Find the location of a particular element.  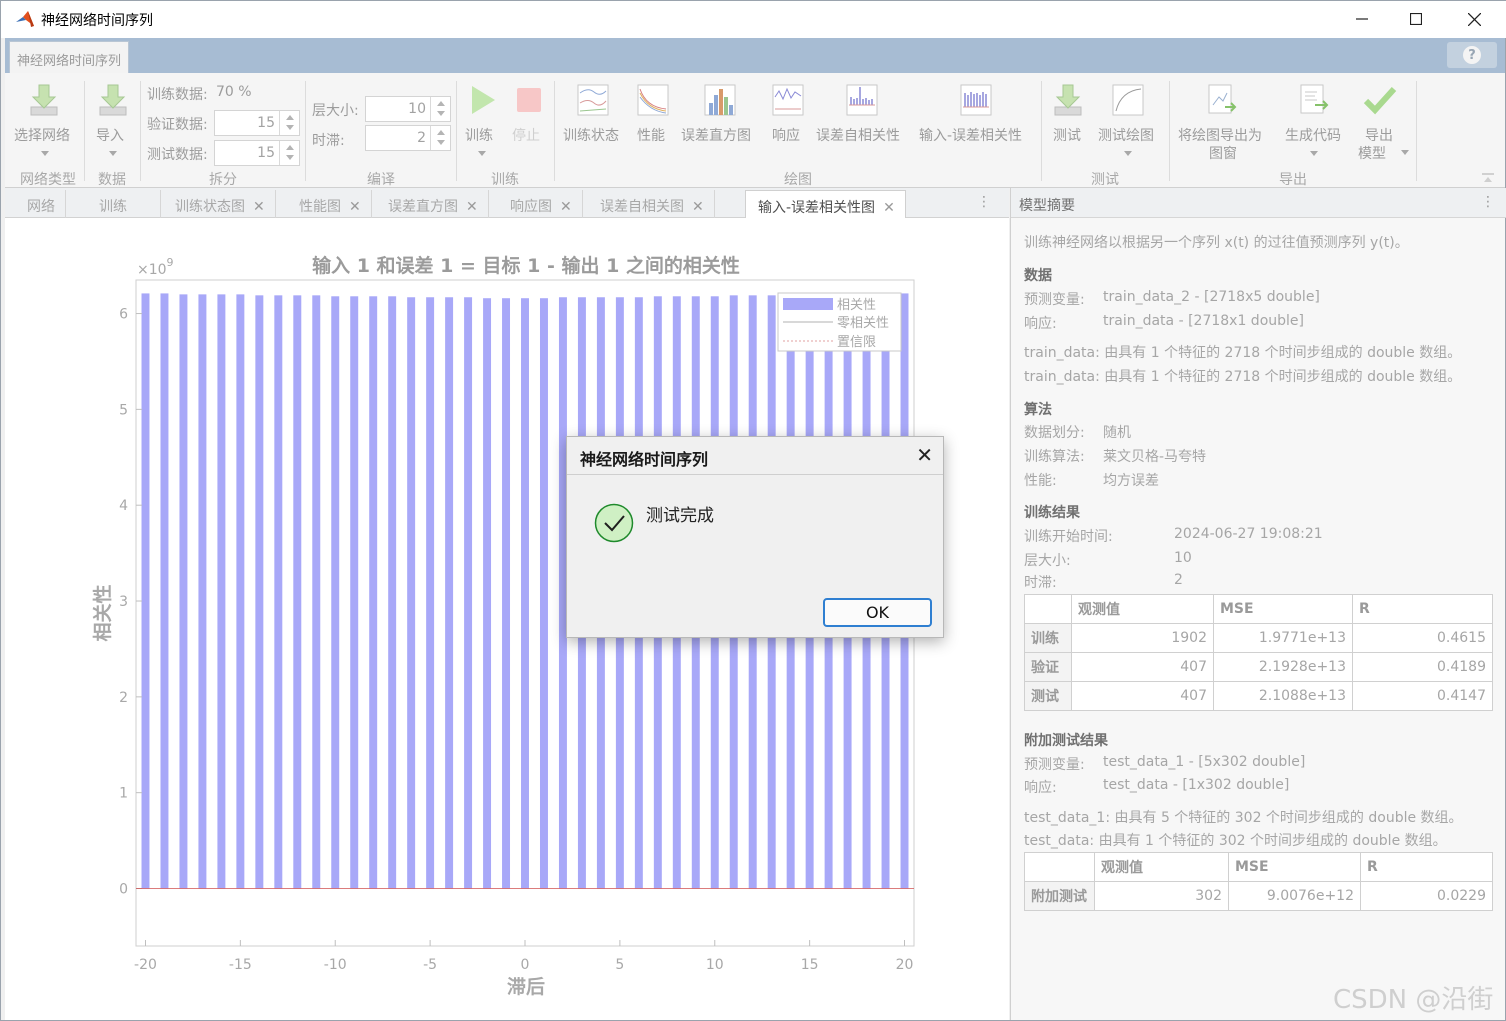

exponent-power: 9 is located at coordinates (170, 262).